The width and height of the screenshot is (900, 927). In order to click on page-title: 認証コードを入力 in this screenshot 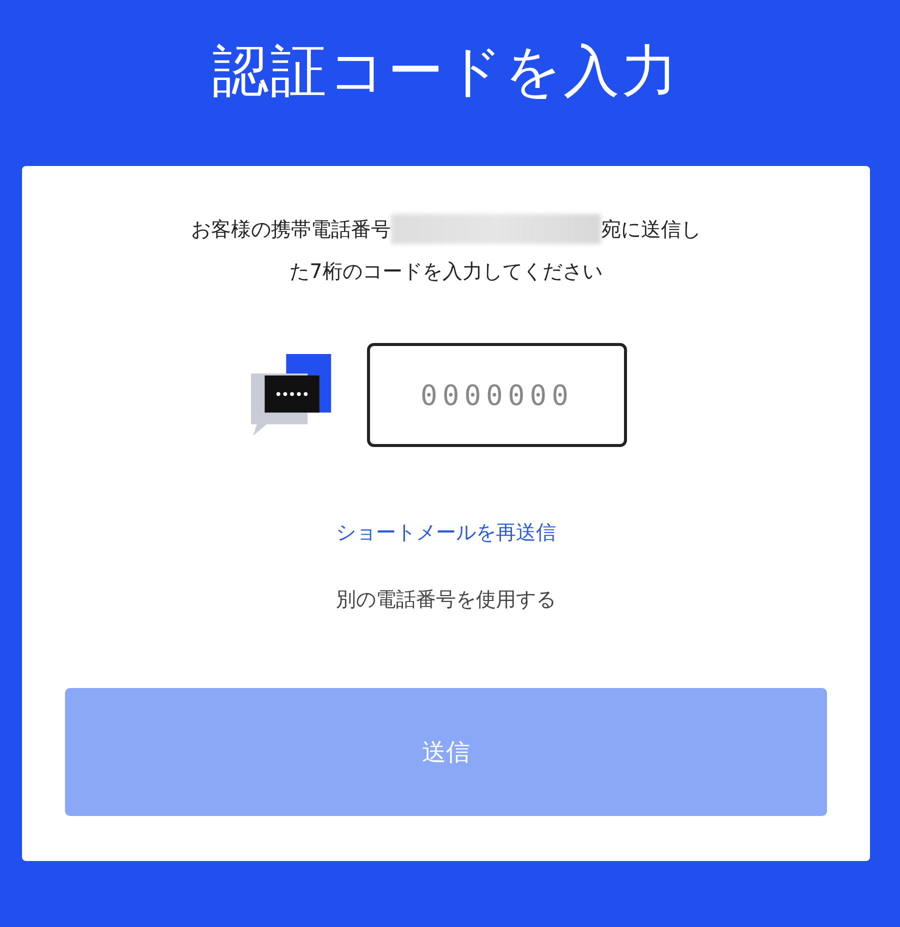, I will do `click(446, 72)`.